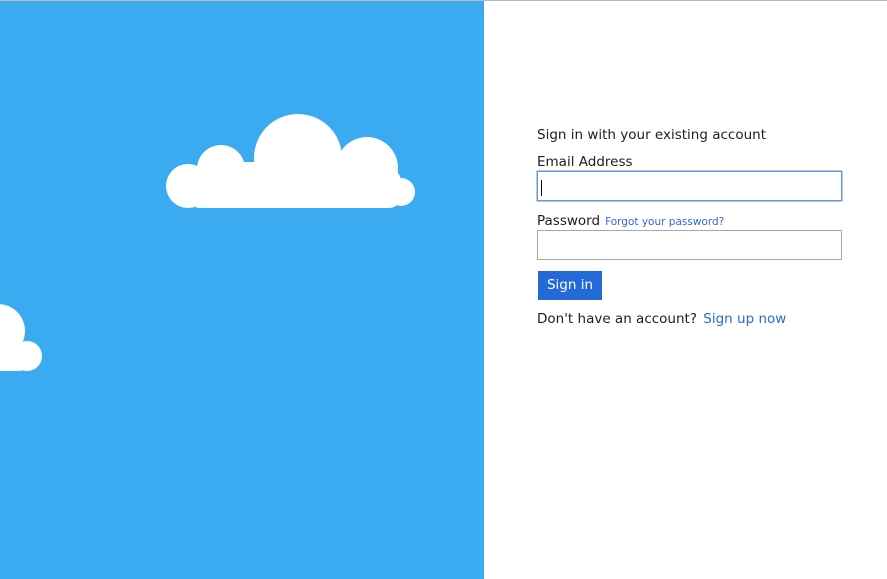 The image size is (887, 579). What do you see at coordinates (290, 161) in the screenshot?
I see `cloud-illustration` at bounding box center [290, 161].